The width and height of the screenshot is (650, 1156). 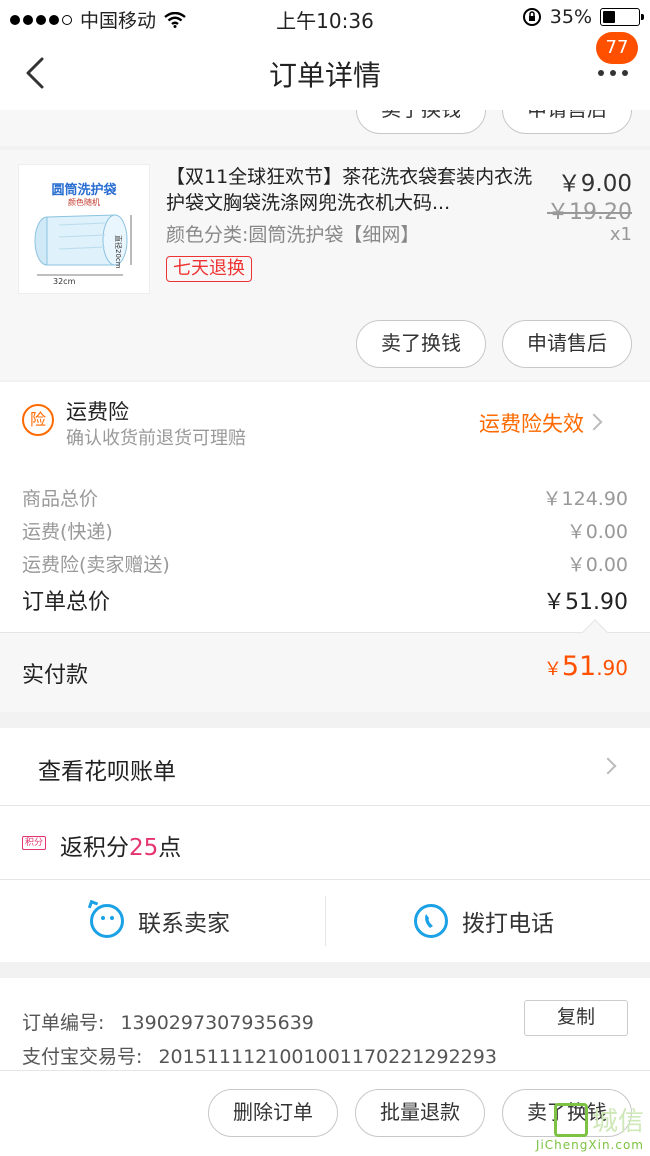 What do you see at coordinates (273, 1113) in the screenshot?
I see `delete-order-button: 删除订单` at bounding box center [273, 1113].